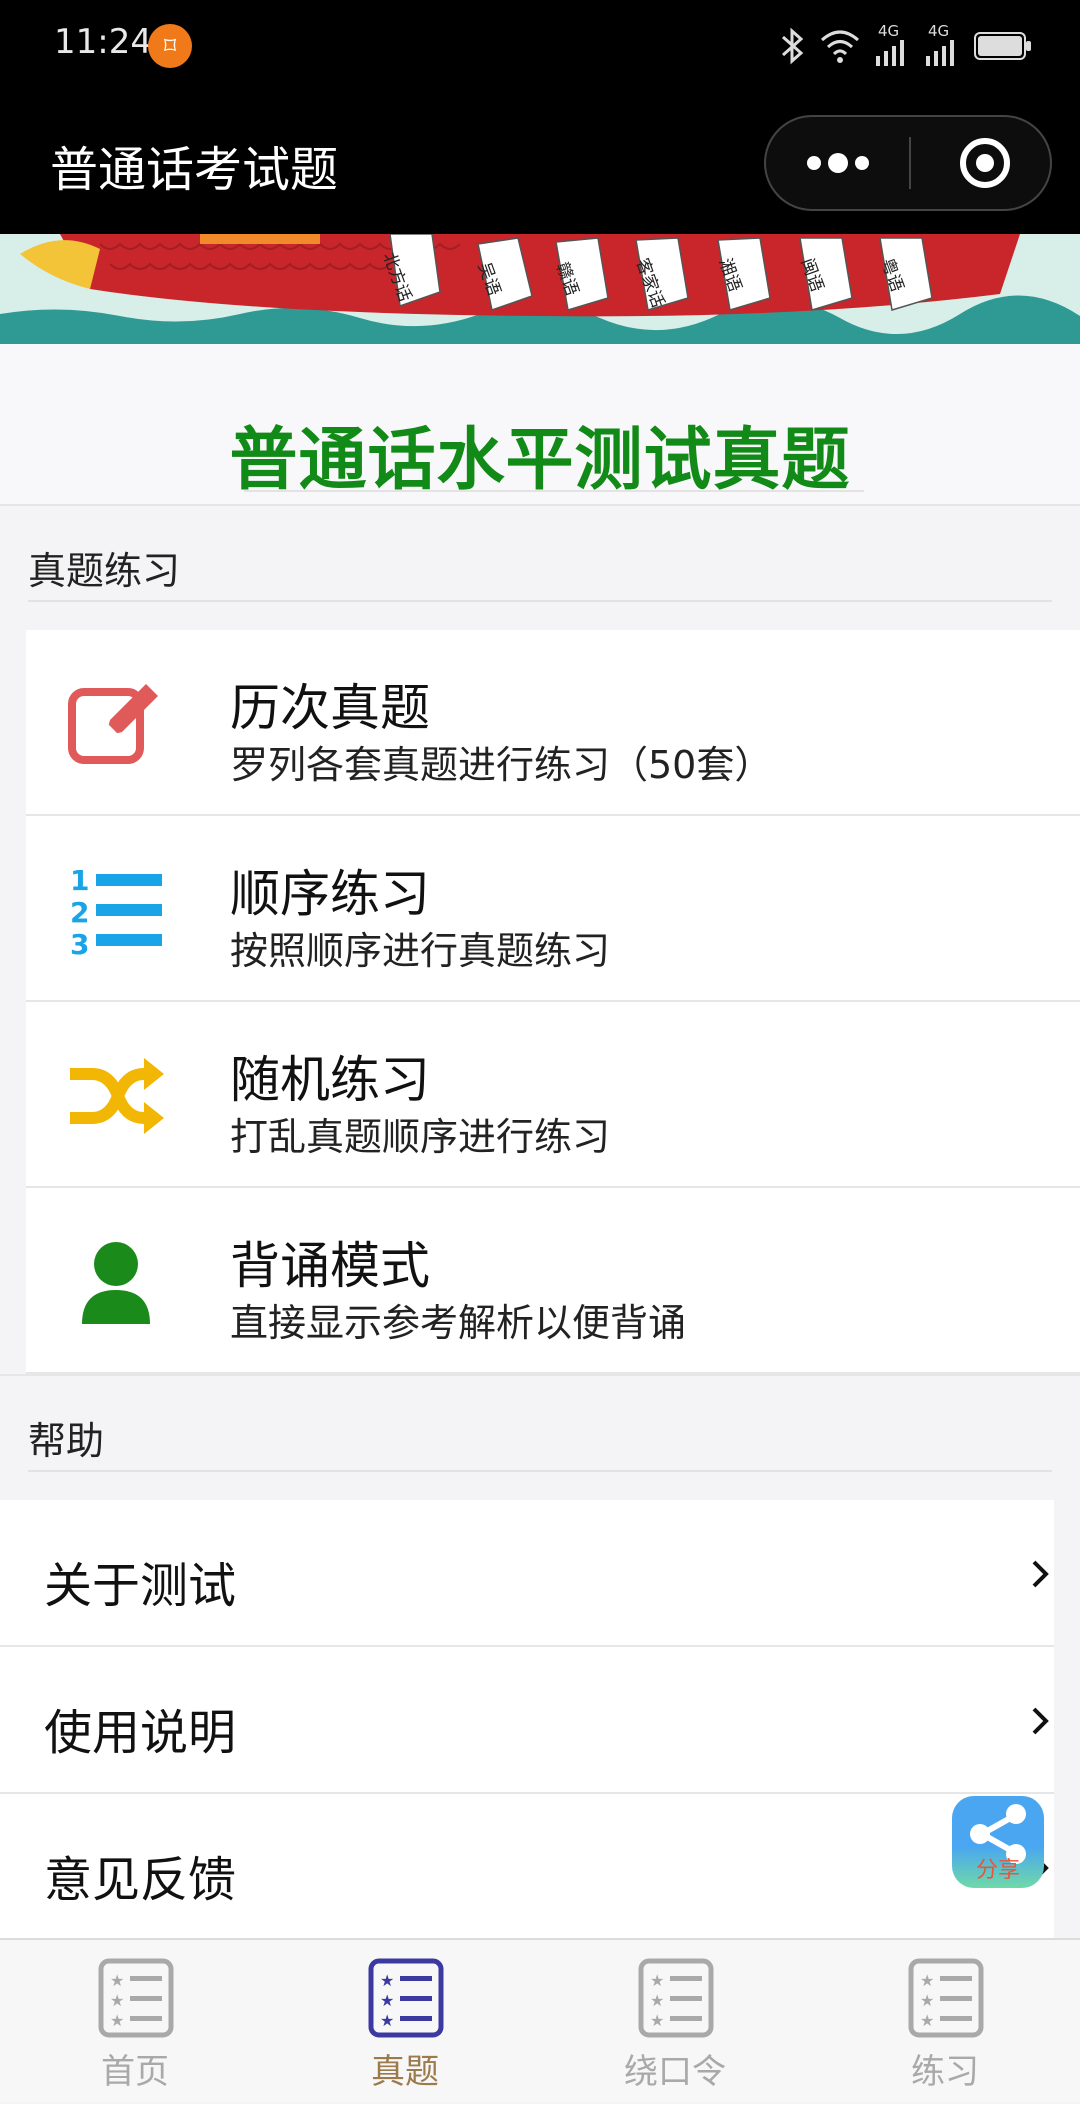  I want to click on wifi-icon, so click(840, 46).